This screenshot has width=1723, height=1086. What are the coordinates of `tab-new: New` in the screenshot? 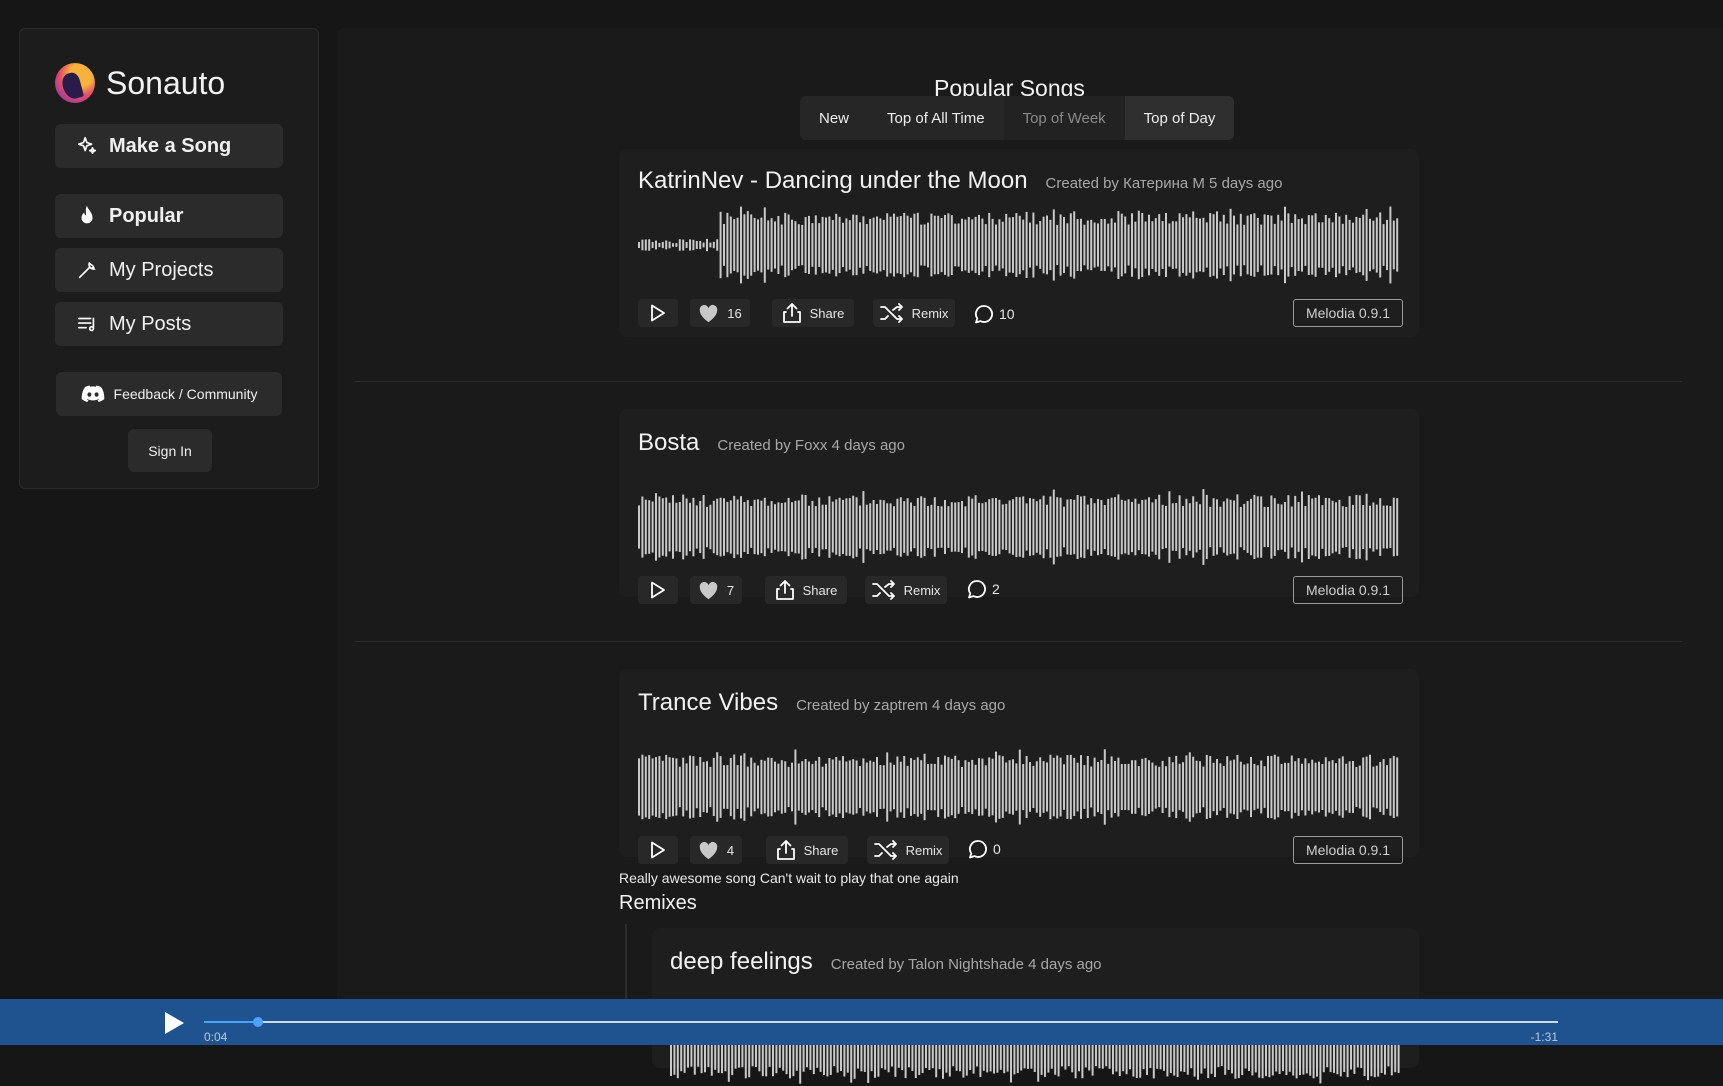 It's located at (834, 118).